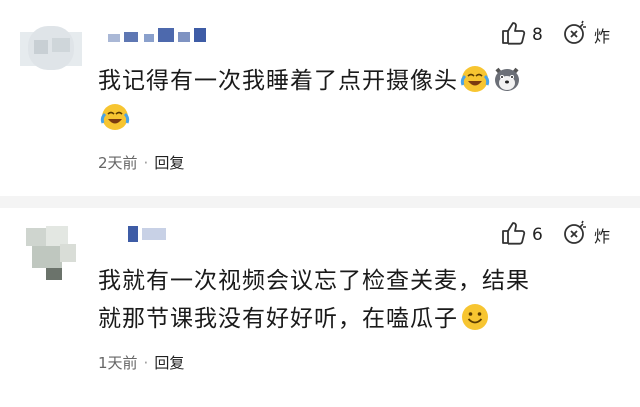 Image resolution: width=640 pixels, height=407 pixels. I want to click on like-button: 6, so click(521, 235).